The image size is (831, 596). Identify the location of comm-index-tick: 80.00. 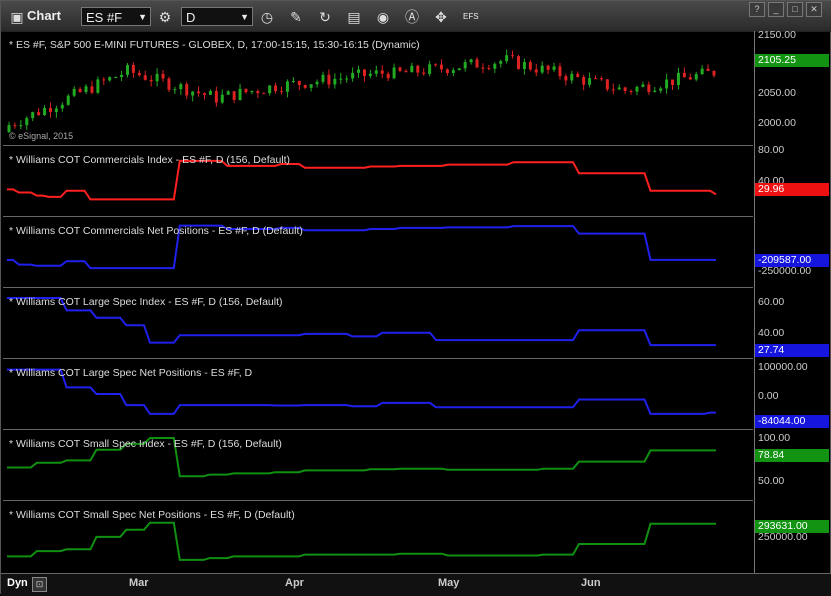
(771, 150).